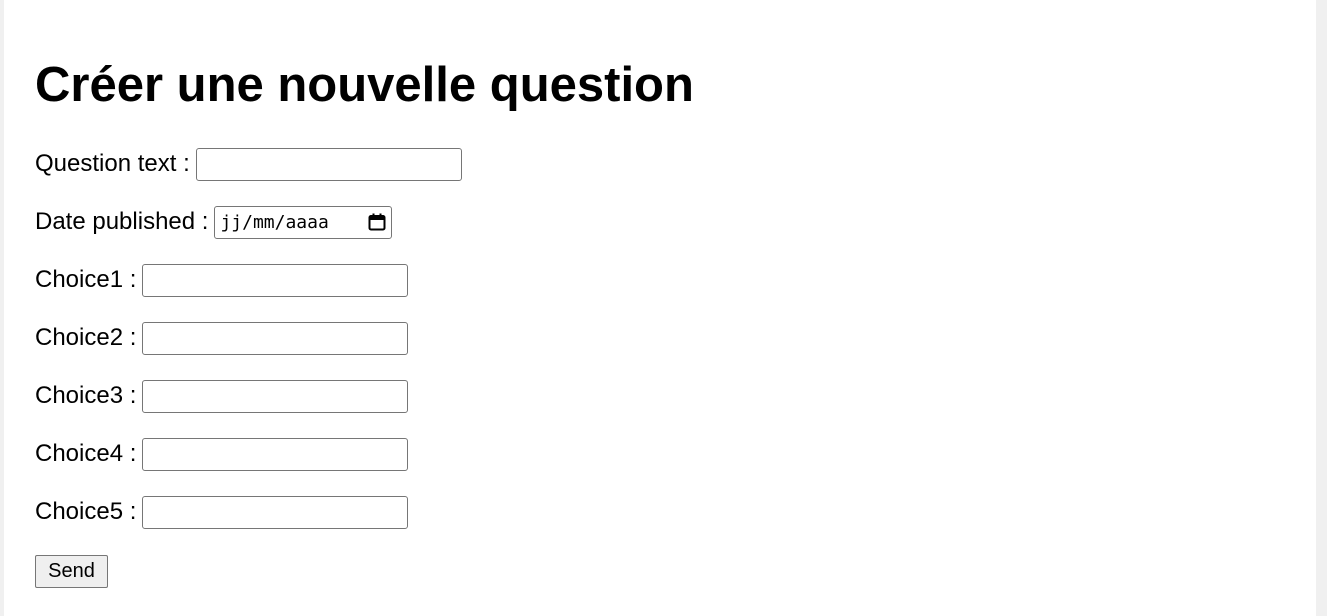 The image size is (1327, 616). I want to click on choice-1-row: Choice1 :, so click(222, 280).